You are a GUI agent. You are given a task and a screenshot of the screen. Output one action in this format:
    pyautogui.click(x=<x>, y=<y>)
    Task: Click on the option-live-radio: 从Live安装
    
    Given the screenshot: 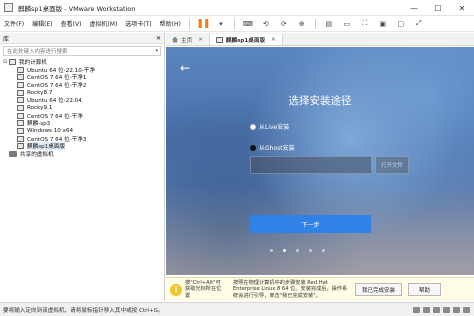 What is the action you would take?
    pyautogui.click(x=269, y=126)
    